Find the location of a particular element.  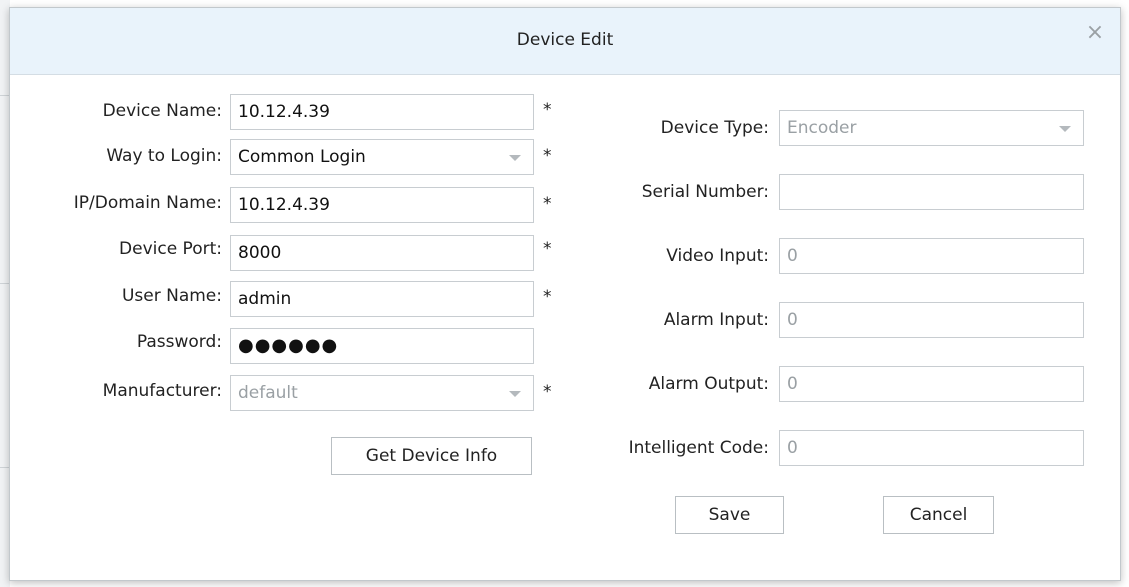

device-type-label: Device Type: is located at coordinates (714, 128).